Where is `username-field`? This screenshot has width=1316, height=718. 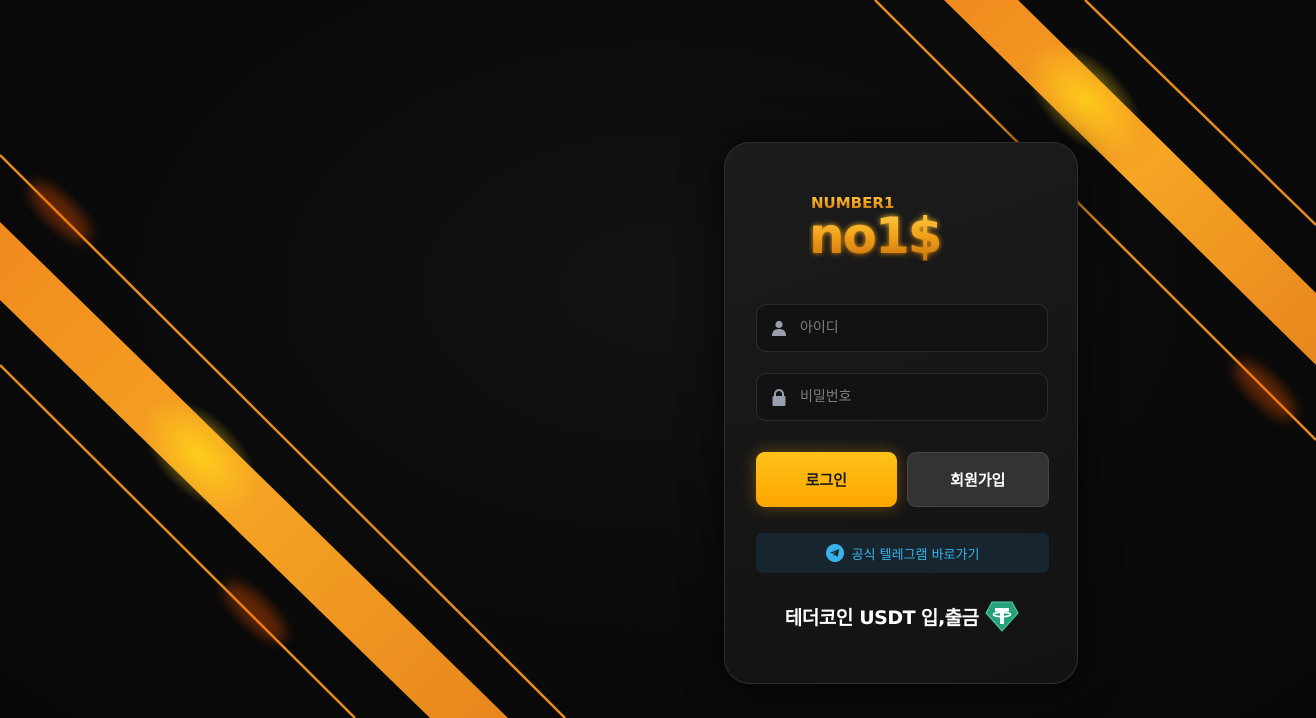 username-field is located at coordinates (902, 328).